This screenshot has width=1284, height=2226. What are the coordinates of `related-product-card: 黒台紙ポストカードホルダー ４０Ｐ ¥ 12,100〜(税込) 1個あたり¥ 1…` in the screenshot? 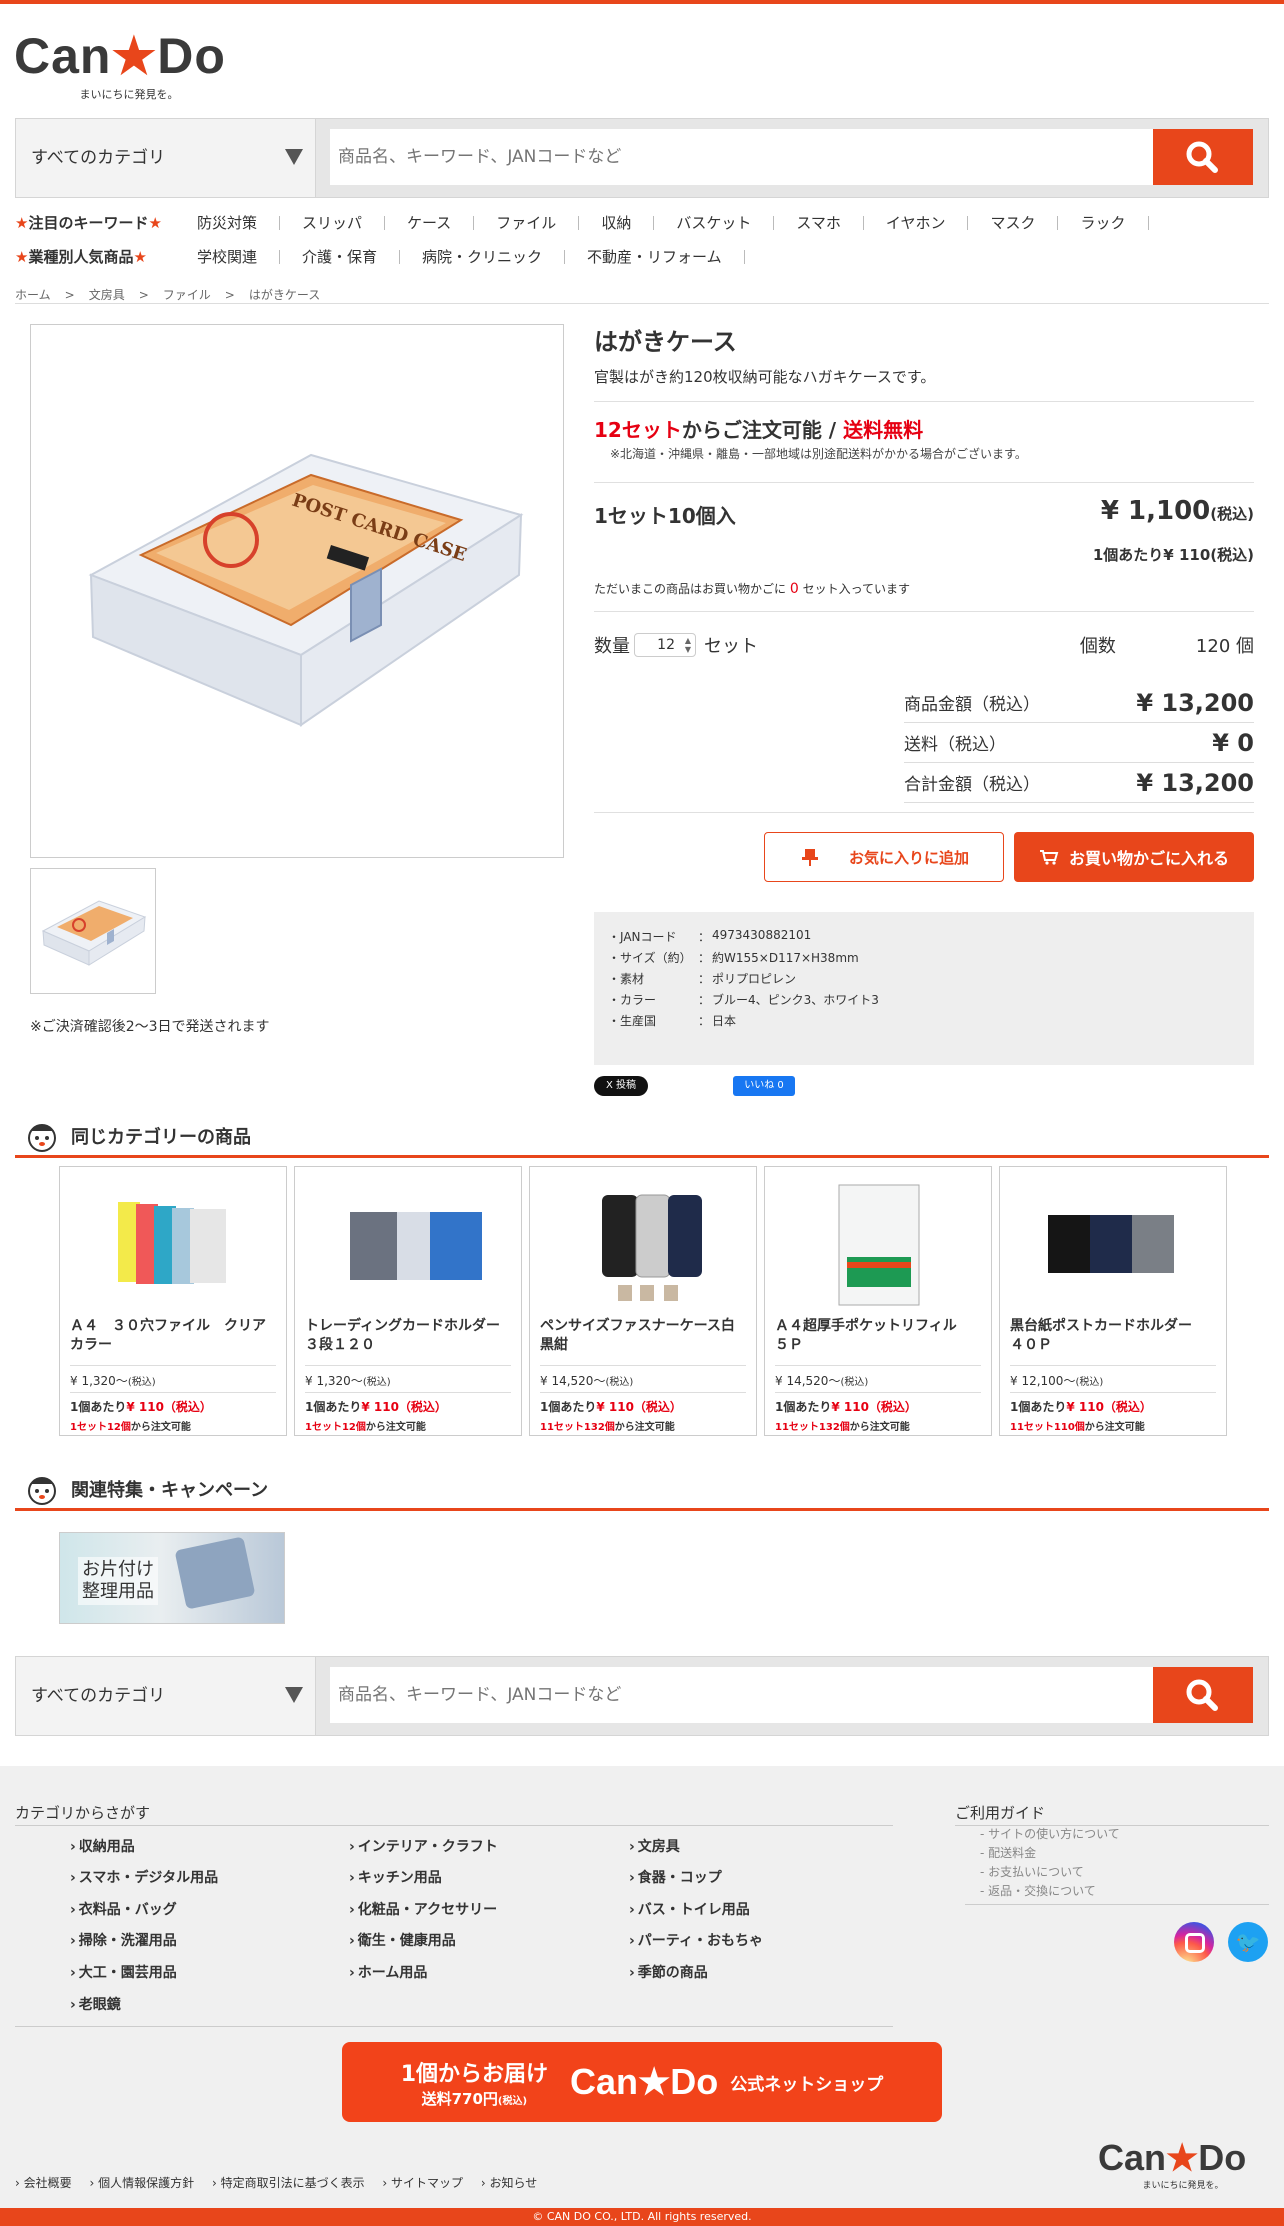 It's located at (1113, 1301).